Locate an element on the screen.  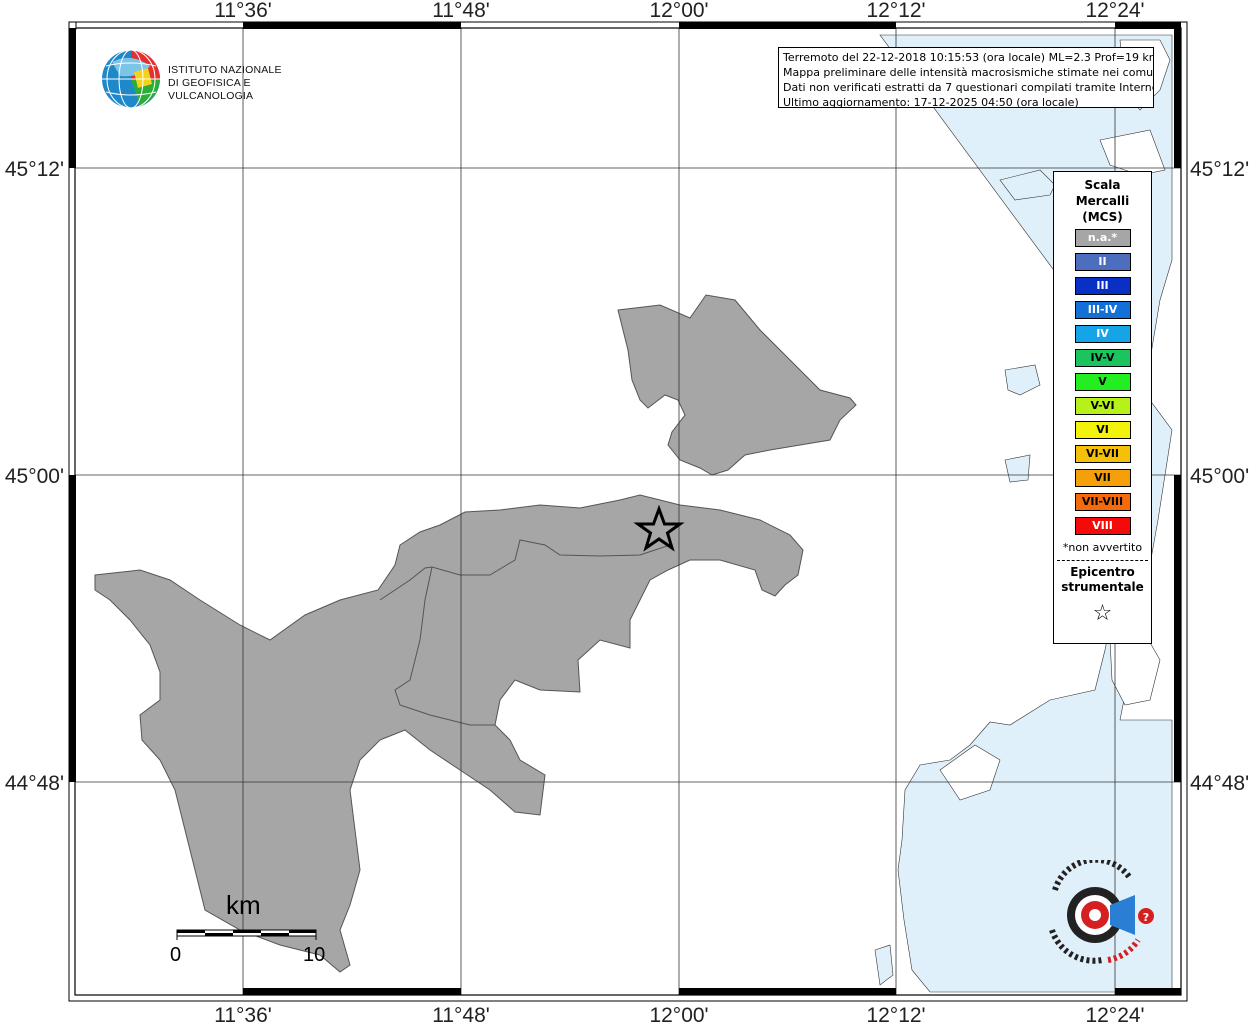
legend-class-swatch: IV is located at coordinates (1102, 334).